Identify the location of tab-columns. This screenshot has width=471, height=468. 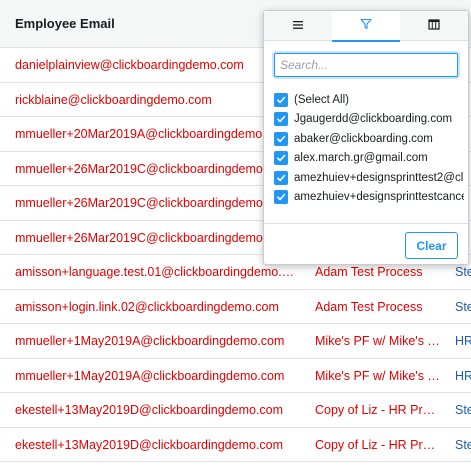
(434, 26).